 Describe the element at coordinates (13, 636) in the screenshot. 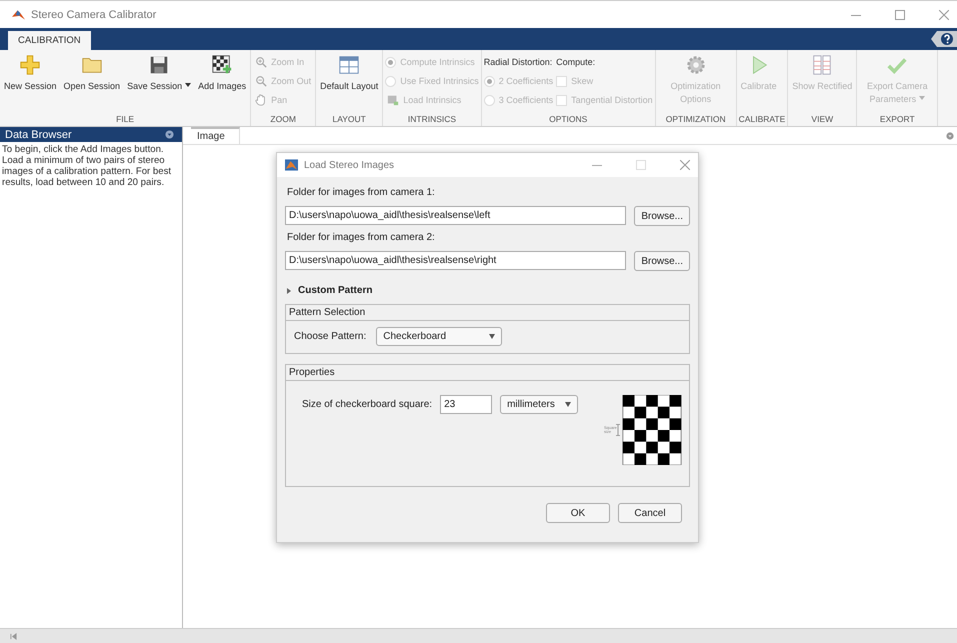

I see `first-page-icon` at that location.